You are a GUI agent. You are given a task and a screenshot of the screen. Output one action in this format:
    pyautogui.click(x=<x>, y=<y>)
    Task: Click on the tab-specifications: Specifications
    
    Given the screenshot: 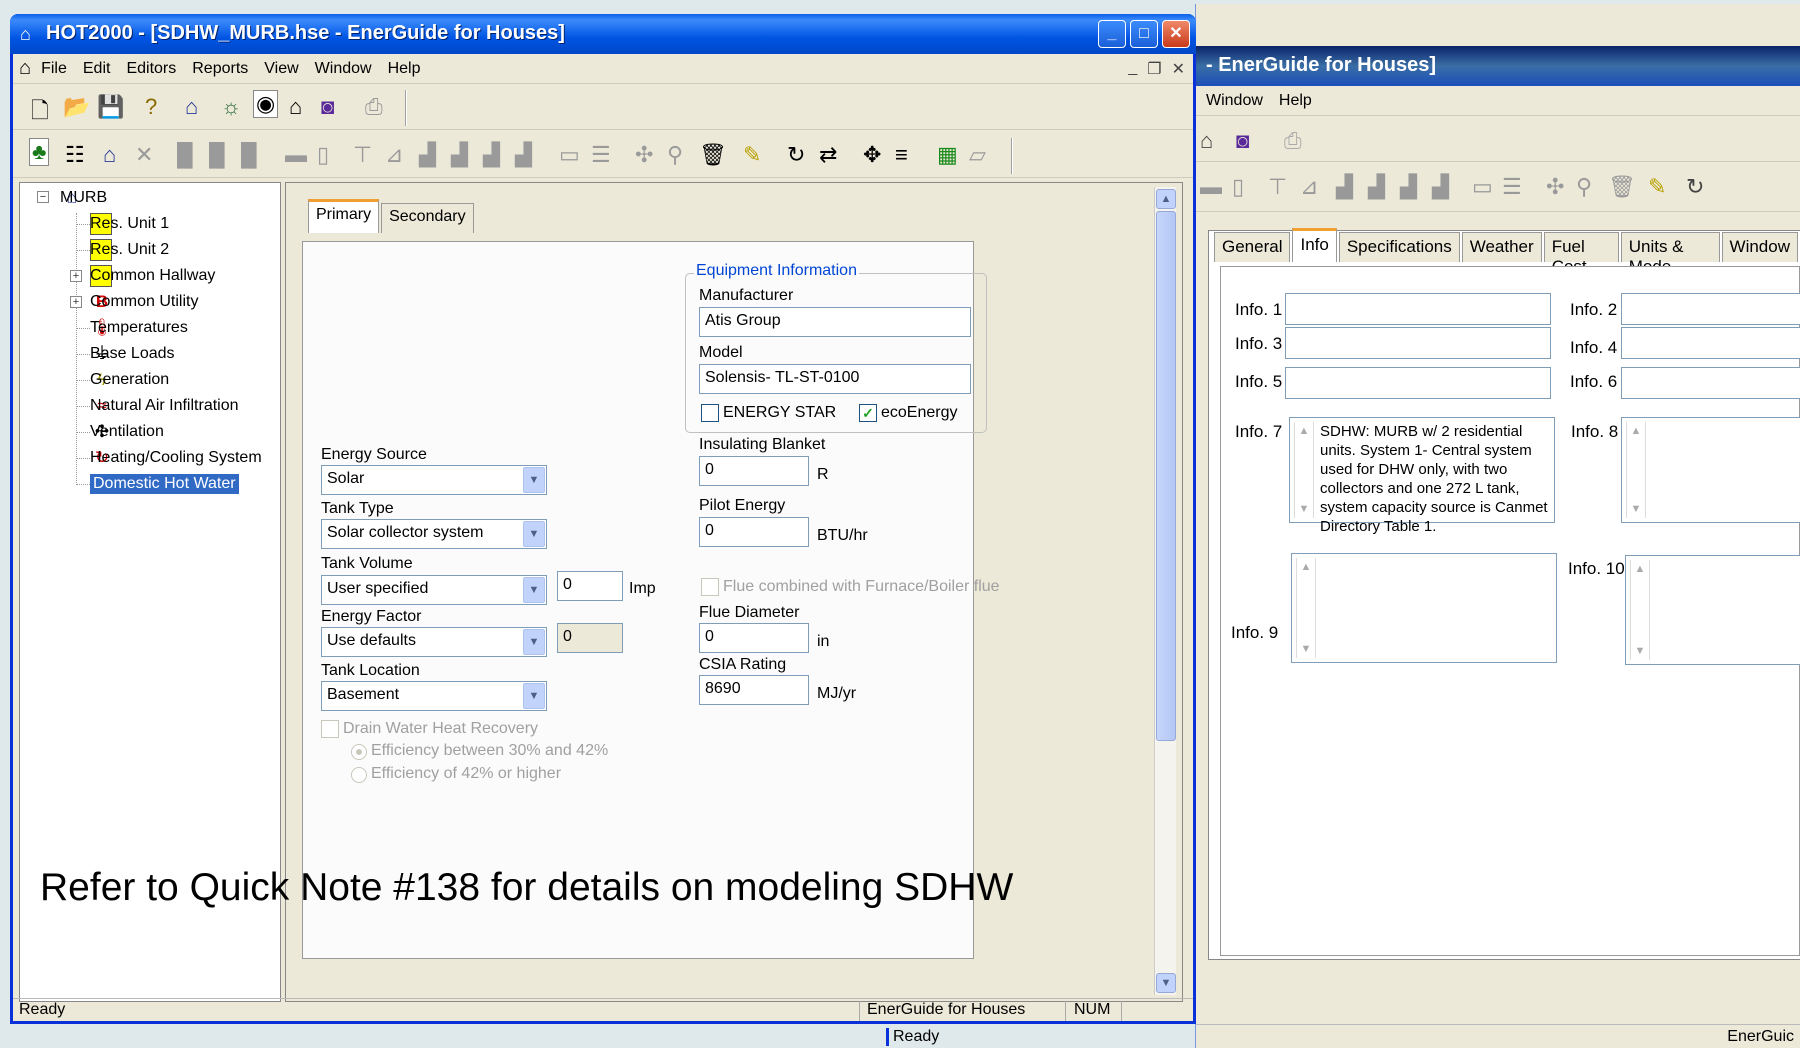 What is the action you would take?
    pyautogui.click(x=1399, y=247)
    